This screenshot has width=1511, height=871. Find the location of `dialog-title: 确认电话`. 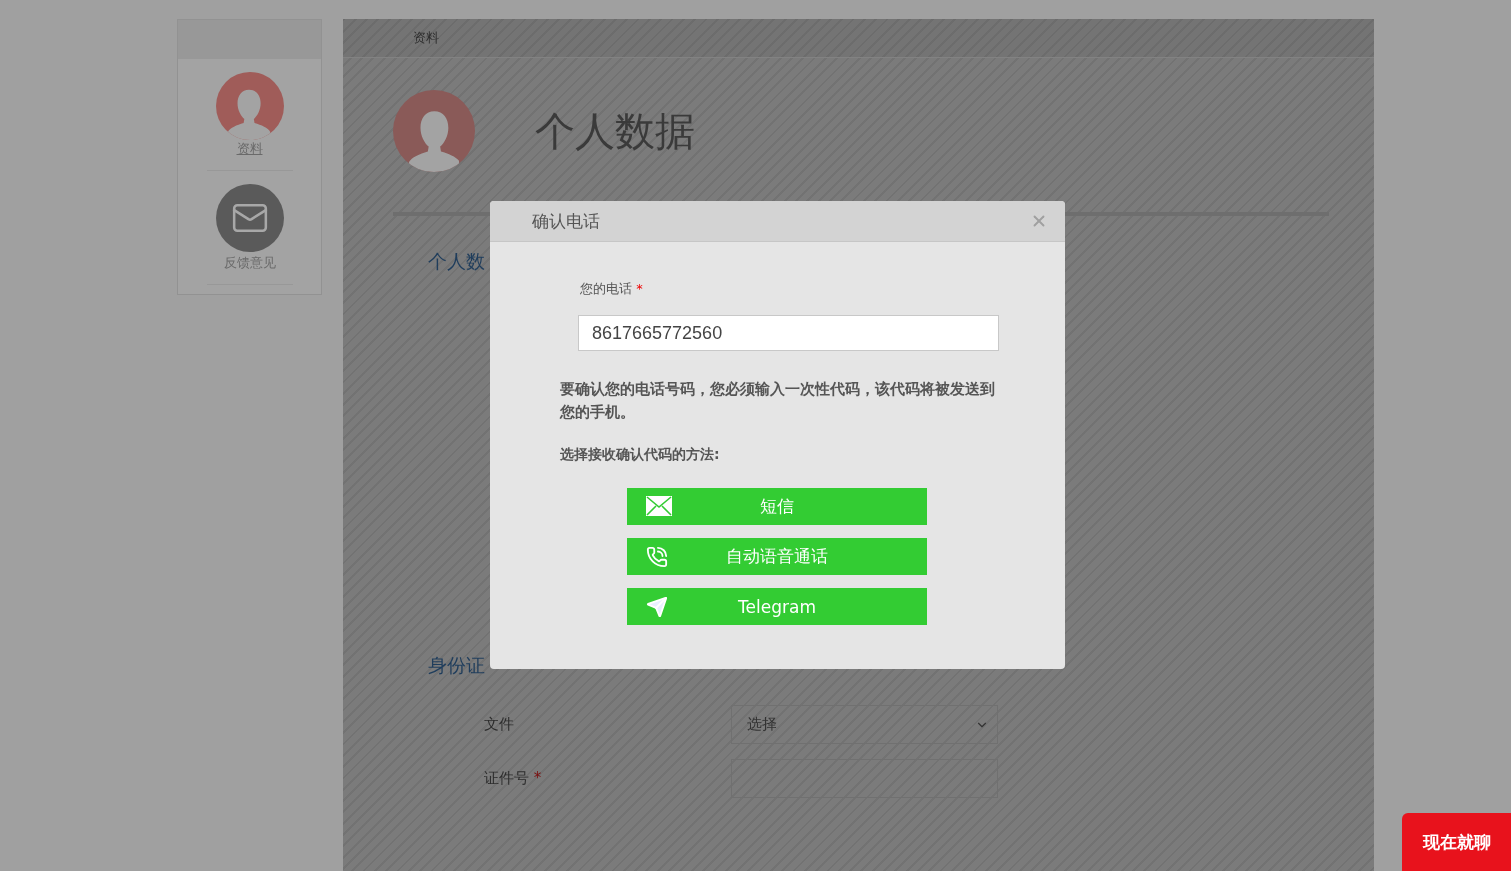

dialog-title: 确认电话 is located at coordinates (566, 221).